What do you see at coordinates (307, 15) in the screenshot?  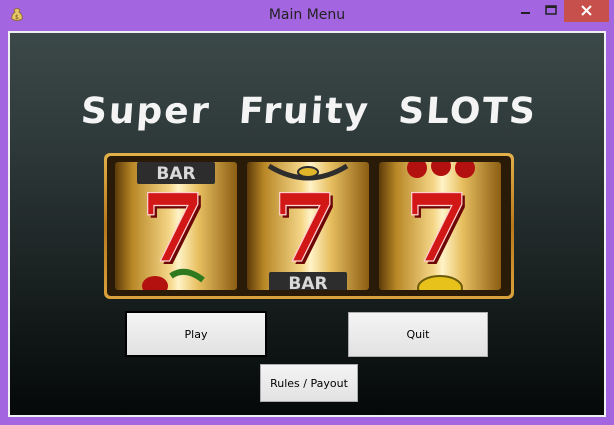 I see `title-bar: $ Main Menu` at bounding box center [307, 15].